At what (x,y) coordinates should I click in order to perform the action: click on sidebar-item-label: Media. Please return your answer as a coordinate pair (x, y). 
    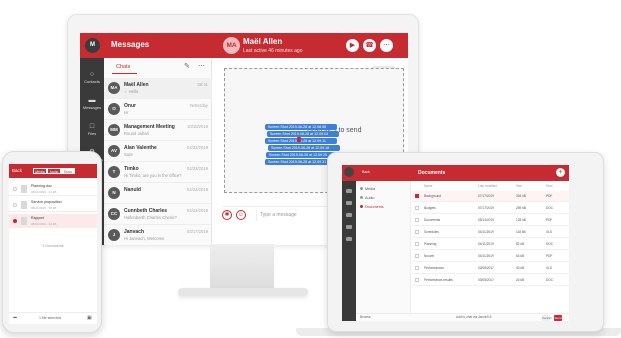
    Looking at the image, I should click on (370, 189).